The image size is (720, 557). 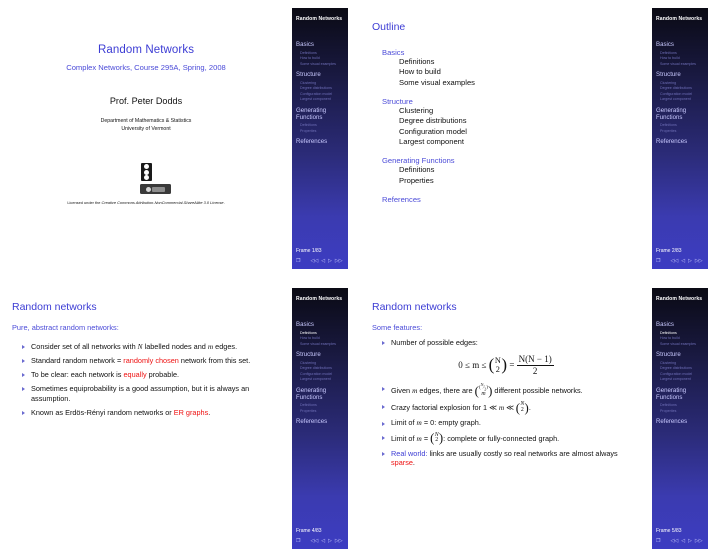 I want to click on outline-item-degree-distributions: Degree distributions, so click(x=517, y=121).